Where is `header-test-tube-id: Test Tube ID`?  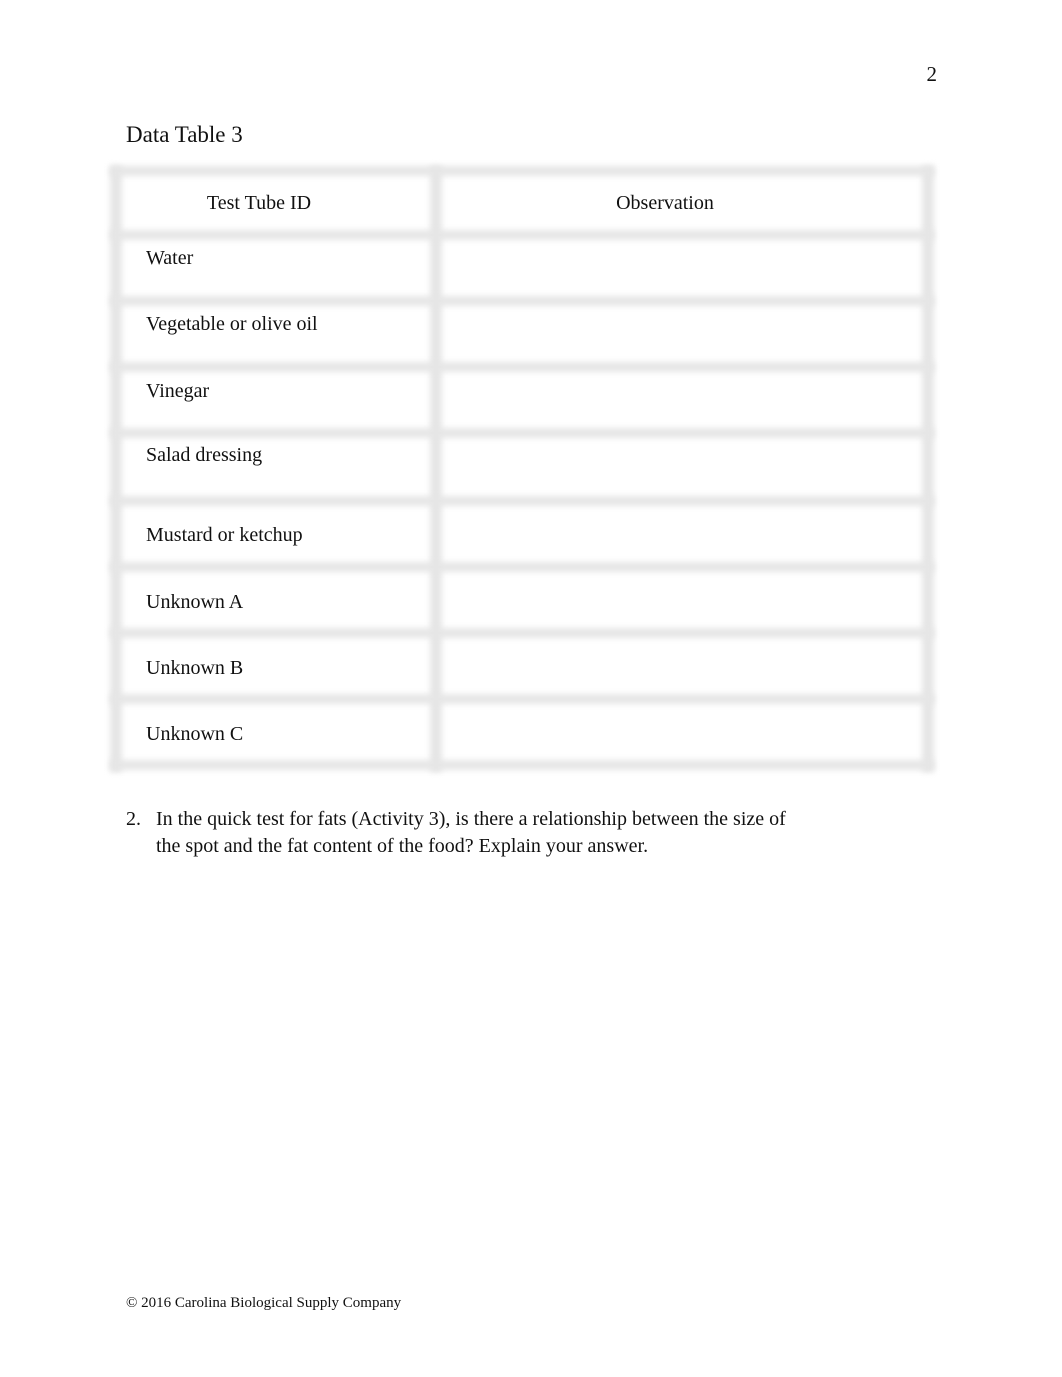
header-test-tube-id: Test Tube ID is located at coordinates (259, 203).